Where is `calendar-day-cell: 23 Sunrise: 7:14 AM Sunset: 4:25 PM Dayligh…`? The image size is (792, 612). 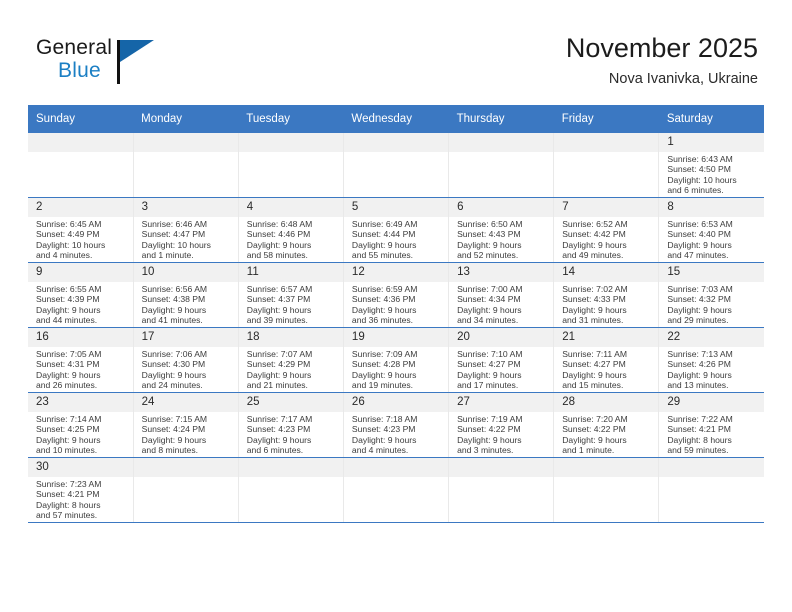
calendar-day-cell: 23 Sunrise: 7:14 AM Sunset: 4:25 PM Dayligh… is located at coordinates (81, 425).